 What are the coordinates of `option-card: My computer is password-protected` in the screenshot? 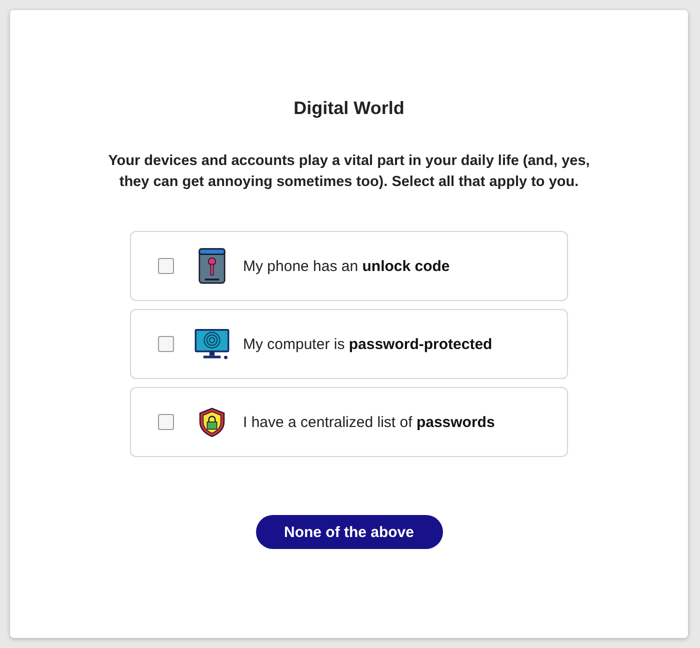 It's located at (349, 344).